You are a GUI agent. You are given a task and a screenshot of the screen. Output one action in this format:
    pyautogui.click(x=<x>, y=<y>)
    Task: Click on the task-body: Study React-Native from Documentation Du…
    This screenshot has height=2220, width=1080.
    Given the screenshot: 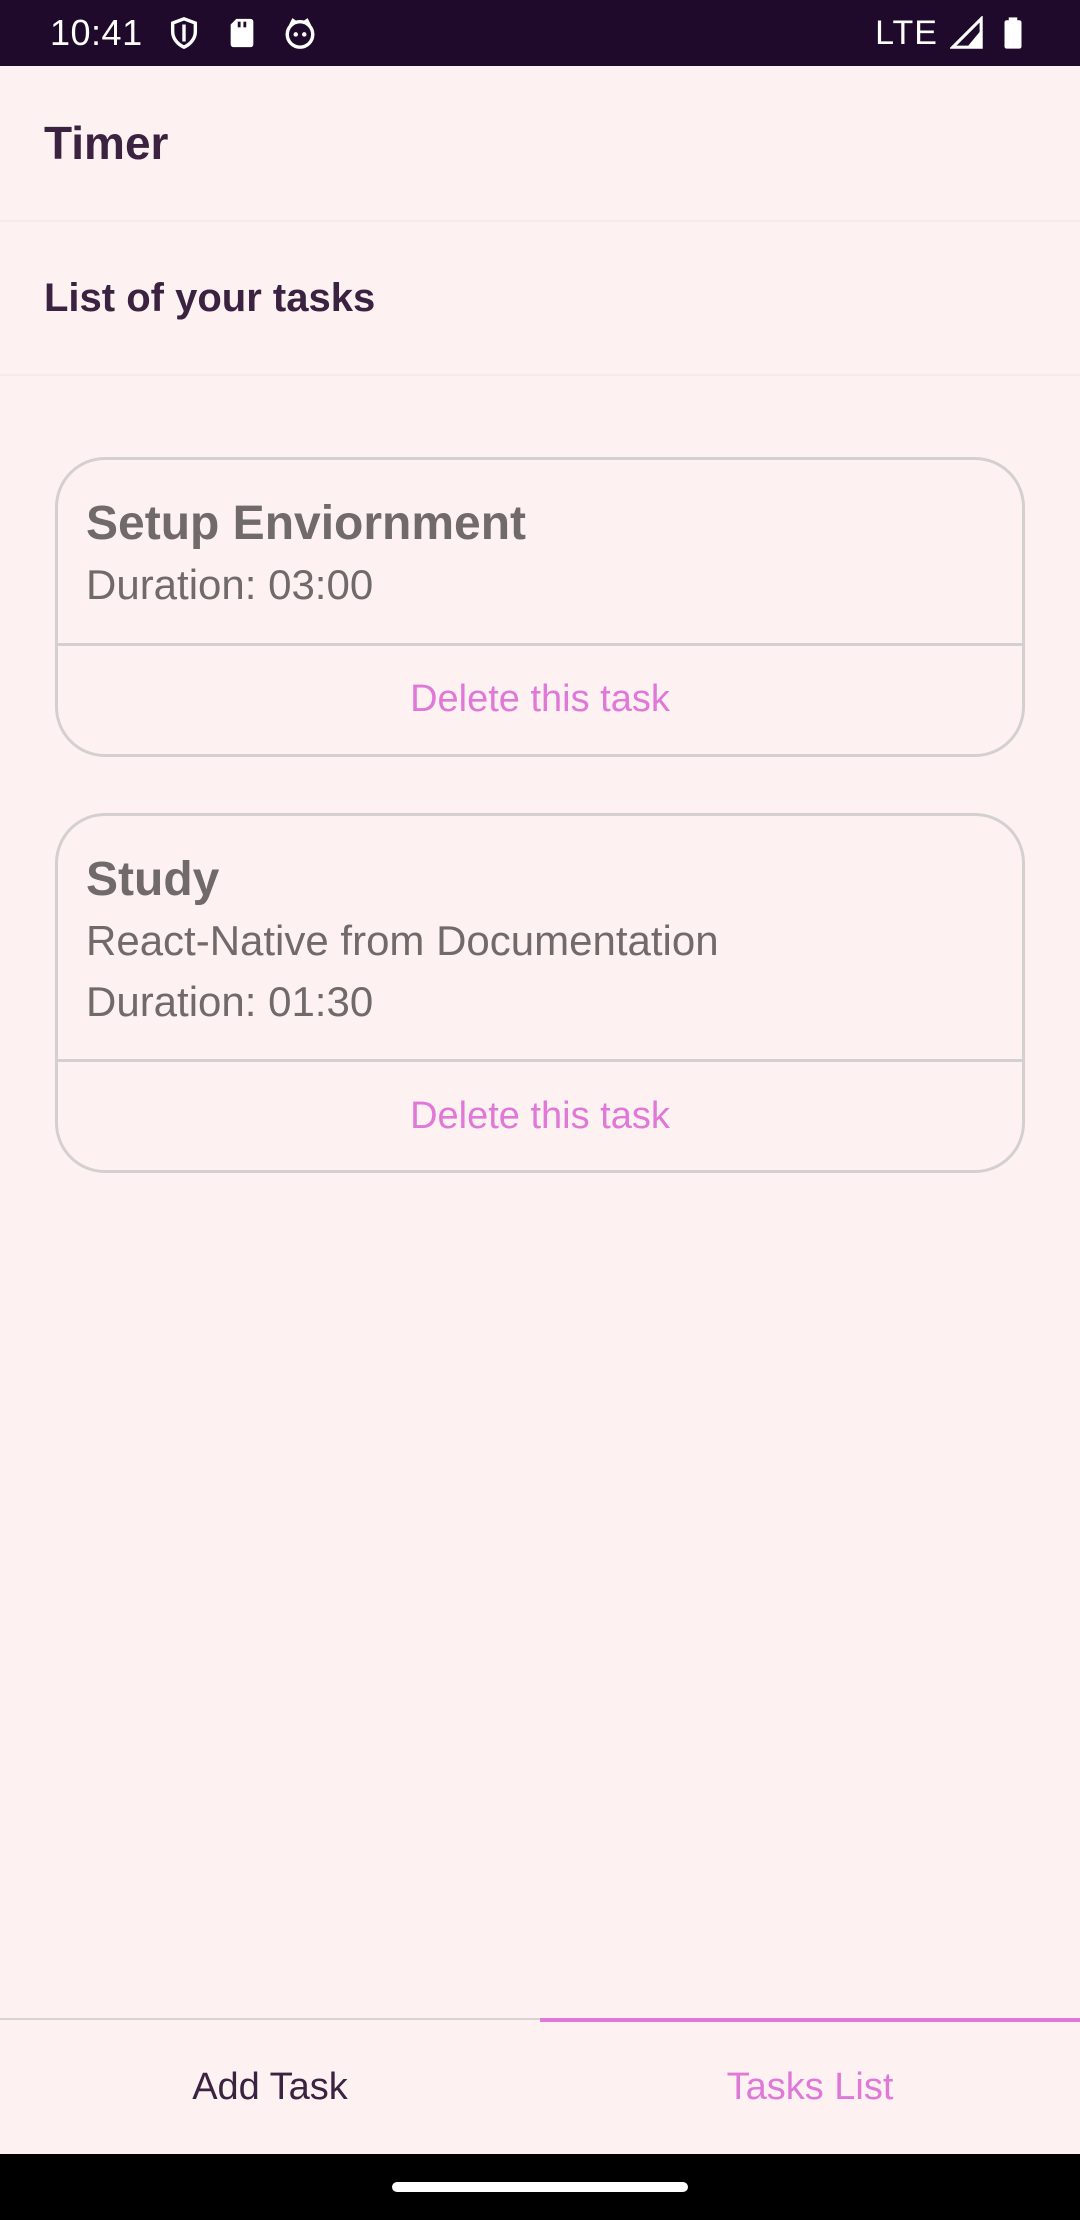 What is the action you would take?
    pyautogui.click(x=540, y=939)
    